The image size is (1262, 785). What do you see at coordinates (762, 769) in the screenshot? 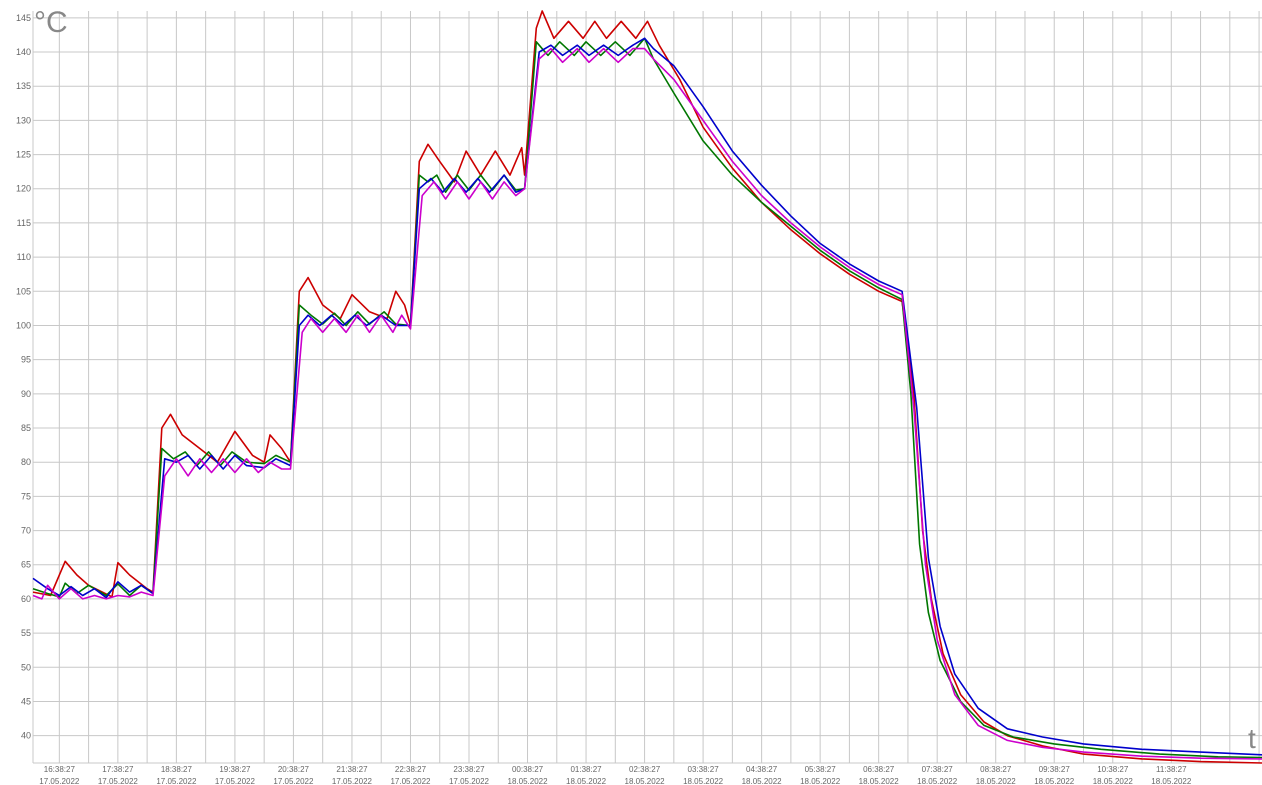
I see `x-tick-time: 04:38:27` at bounding box center [762, 769].